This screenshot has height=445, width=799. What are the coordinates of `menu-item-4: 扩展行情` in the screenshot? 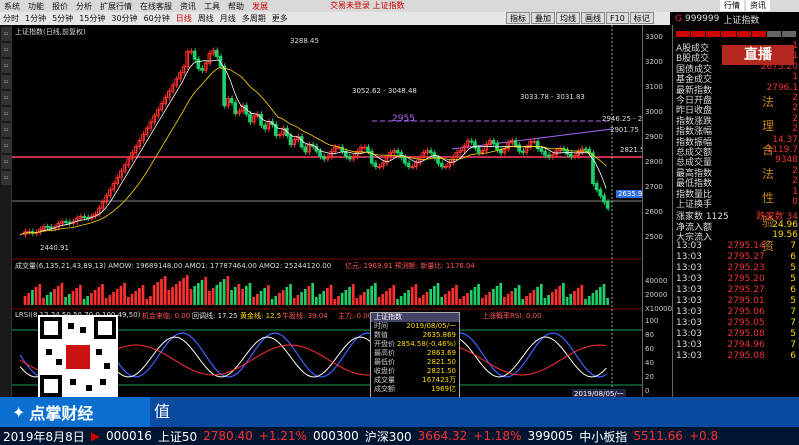 It's located at (116, 6).